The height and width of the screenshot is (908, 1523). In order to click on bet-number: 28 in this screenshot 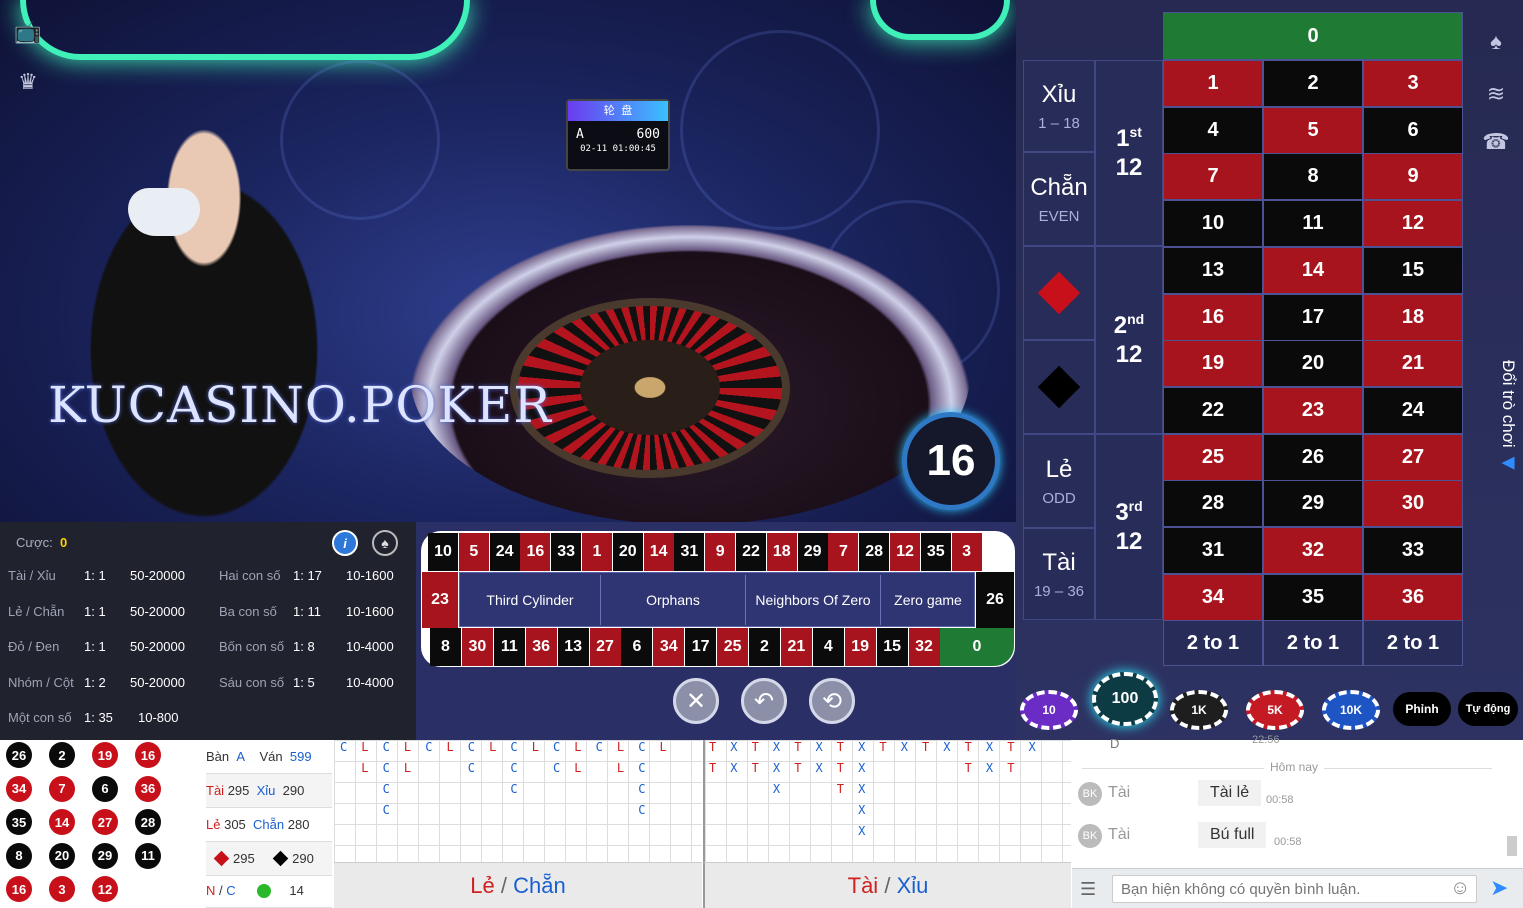, I will do `click(1213, 504)`.